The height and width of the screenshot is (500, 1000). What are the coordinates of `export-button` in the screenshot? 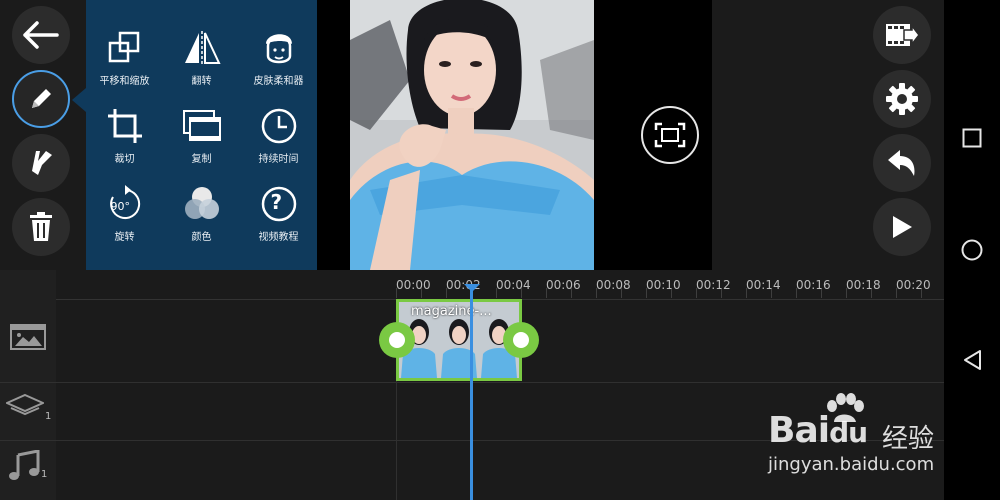 It's located at (902, 35).